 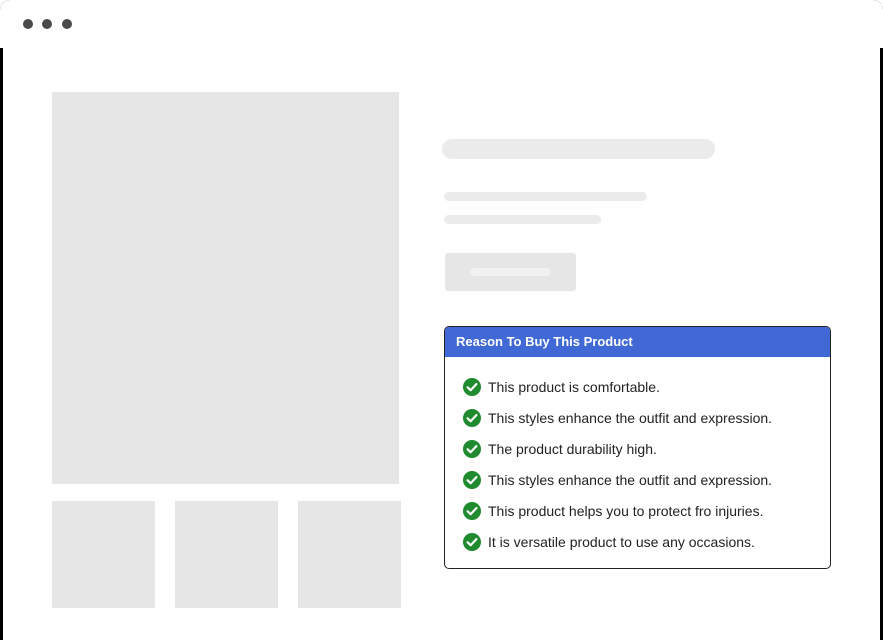 I want to click on button-label-placeholder, so click(x=510, y=272).